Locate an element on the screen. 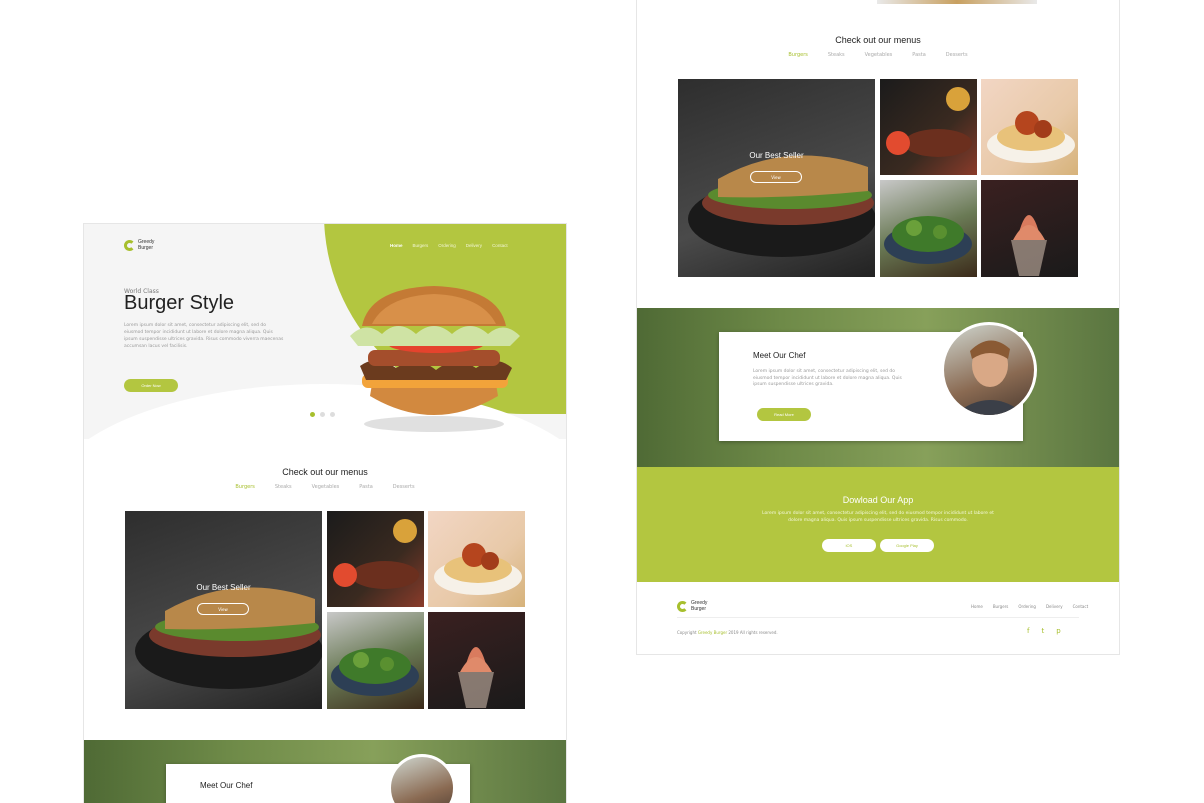 This screenshot has height=803, width=1204. footer-nav-delivery: Delivery is located at coordinates (1054, 606).